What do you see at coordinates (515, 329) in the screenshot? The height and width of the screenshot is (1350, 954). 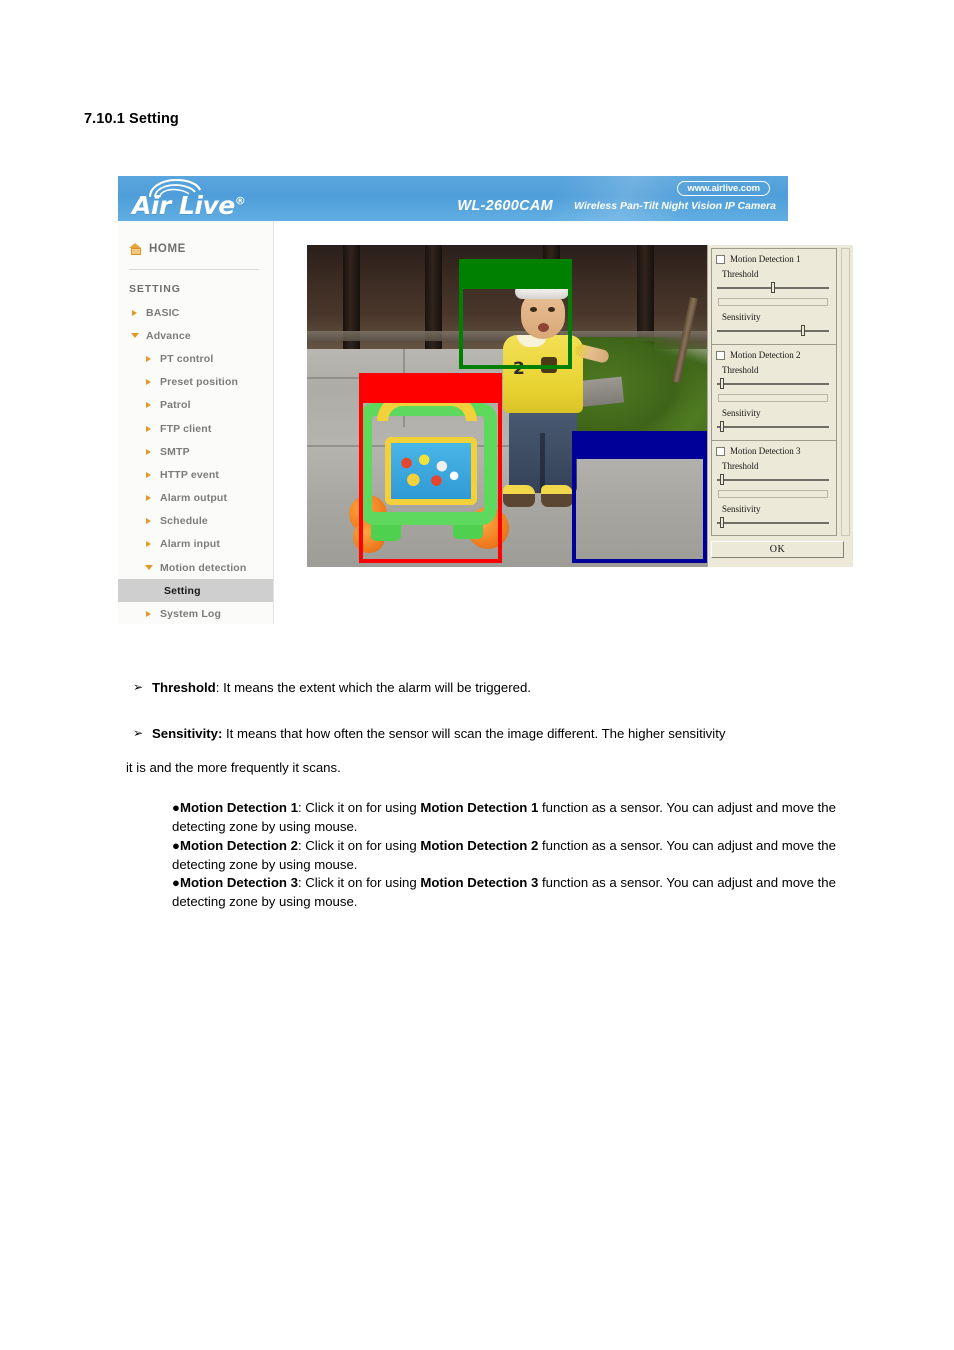 I see `zone-1-green-region` at bounding box center [515, 329].